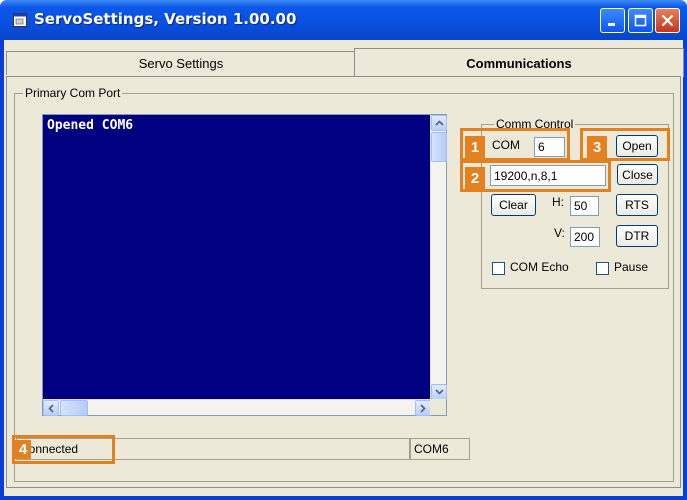  What do you see at coordinates (20, 20) in the screenshot?
I see `app-icon` at bounding box center [20, 20].